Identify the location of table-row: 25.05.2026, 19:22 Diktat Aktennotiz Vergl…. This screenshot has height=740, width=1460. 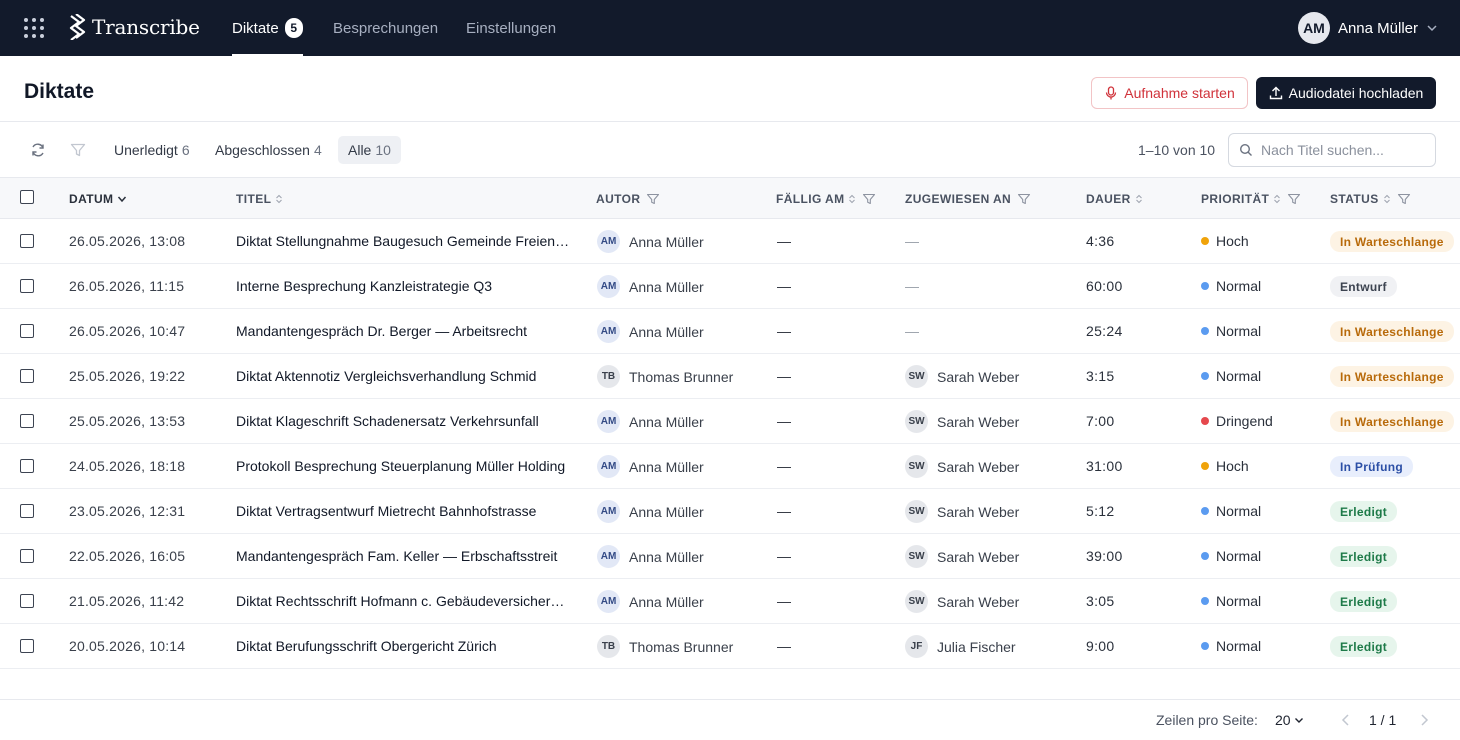
(730, 376).